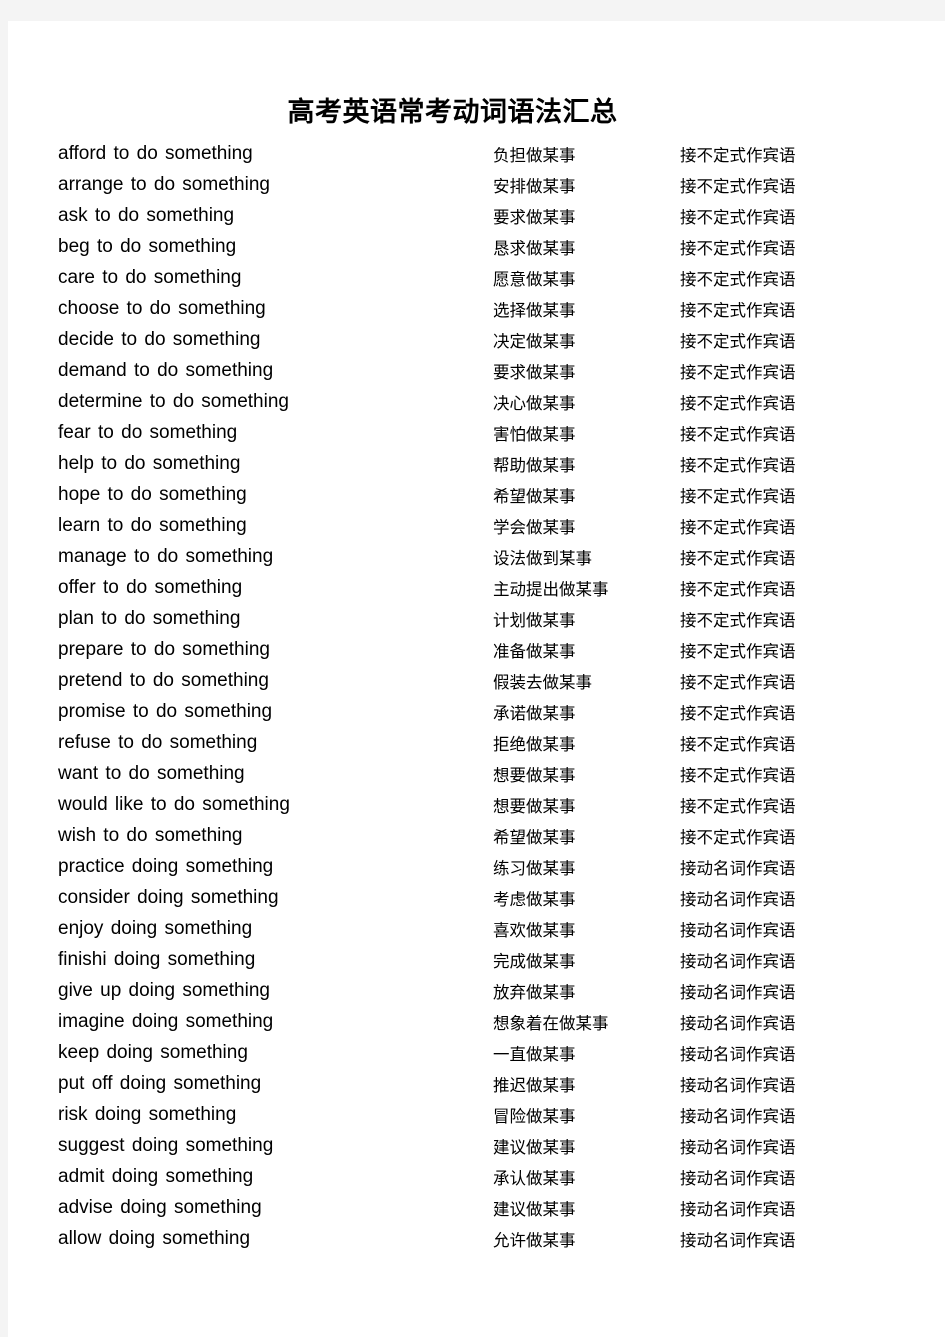 The image size is (945, 1337). I want to click on verb-pattern-cell: learn to do something, so click(152, 525).